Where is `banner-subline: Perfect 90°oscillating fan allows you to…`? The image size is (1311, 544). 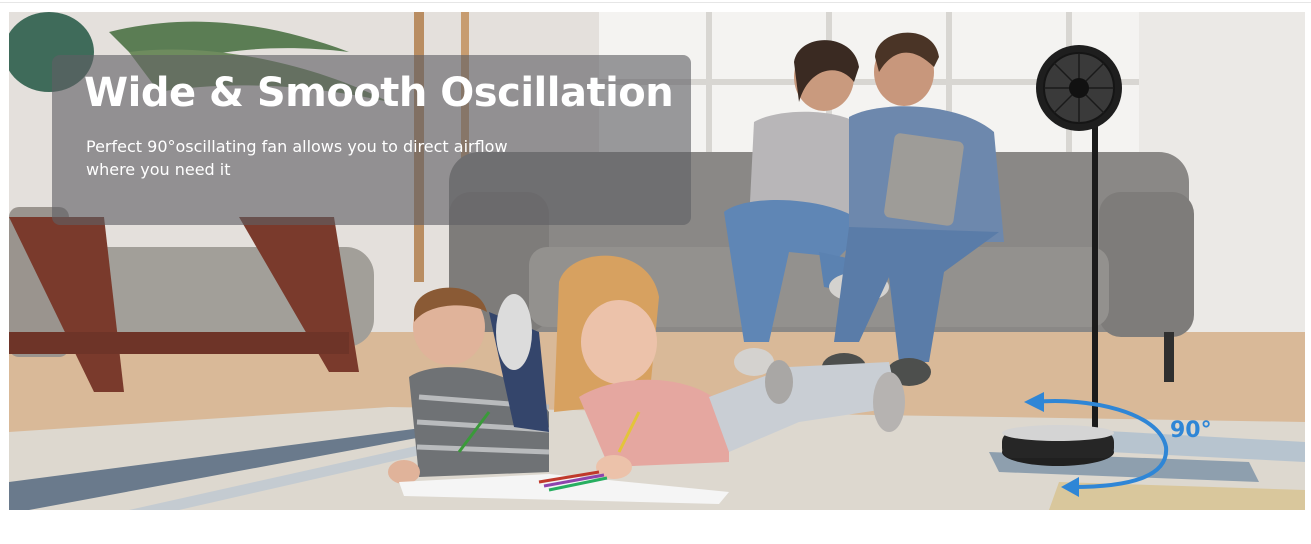
banner-subline: Perfect 90°oscillating fan allows you to… is located at coordinates (297, 158).